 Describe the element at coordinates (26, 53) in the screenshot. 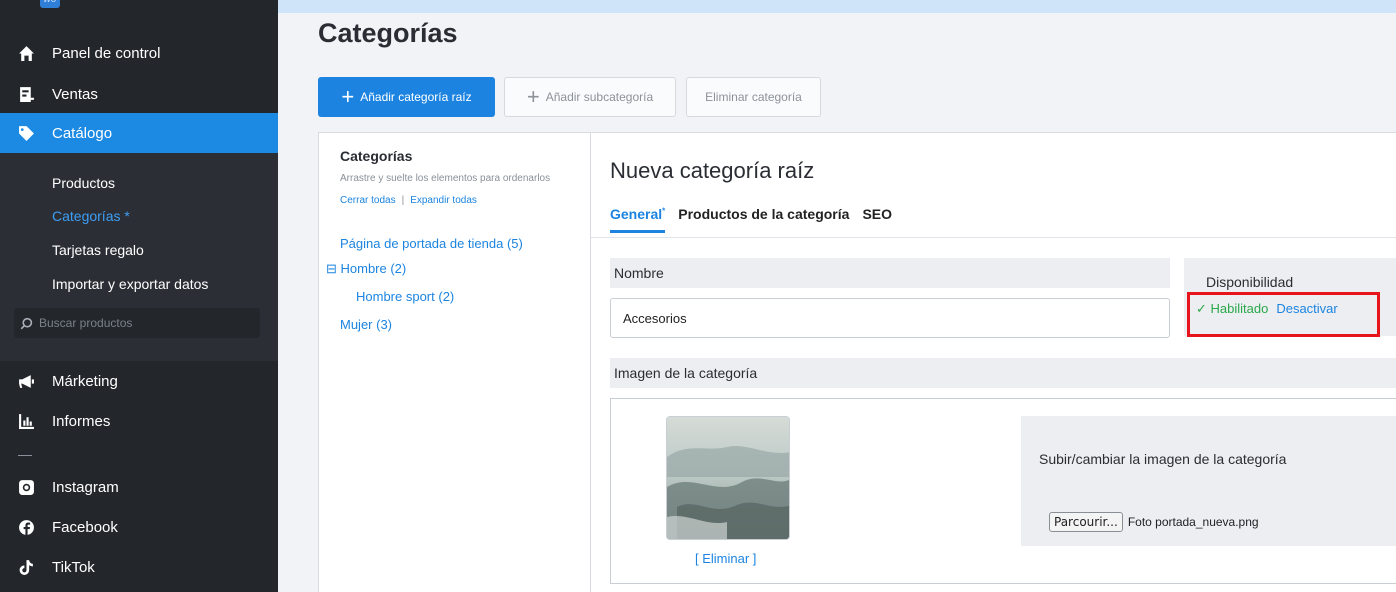

I see `home-icon` at that location.